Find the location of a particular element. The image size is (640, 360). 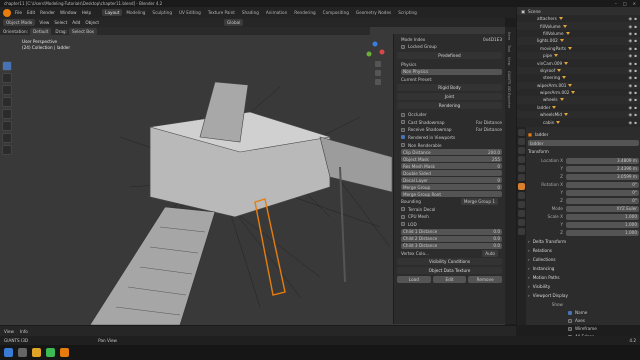

location-field: 2.4396 m is located at coordinates (602, 168).